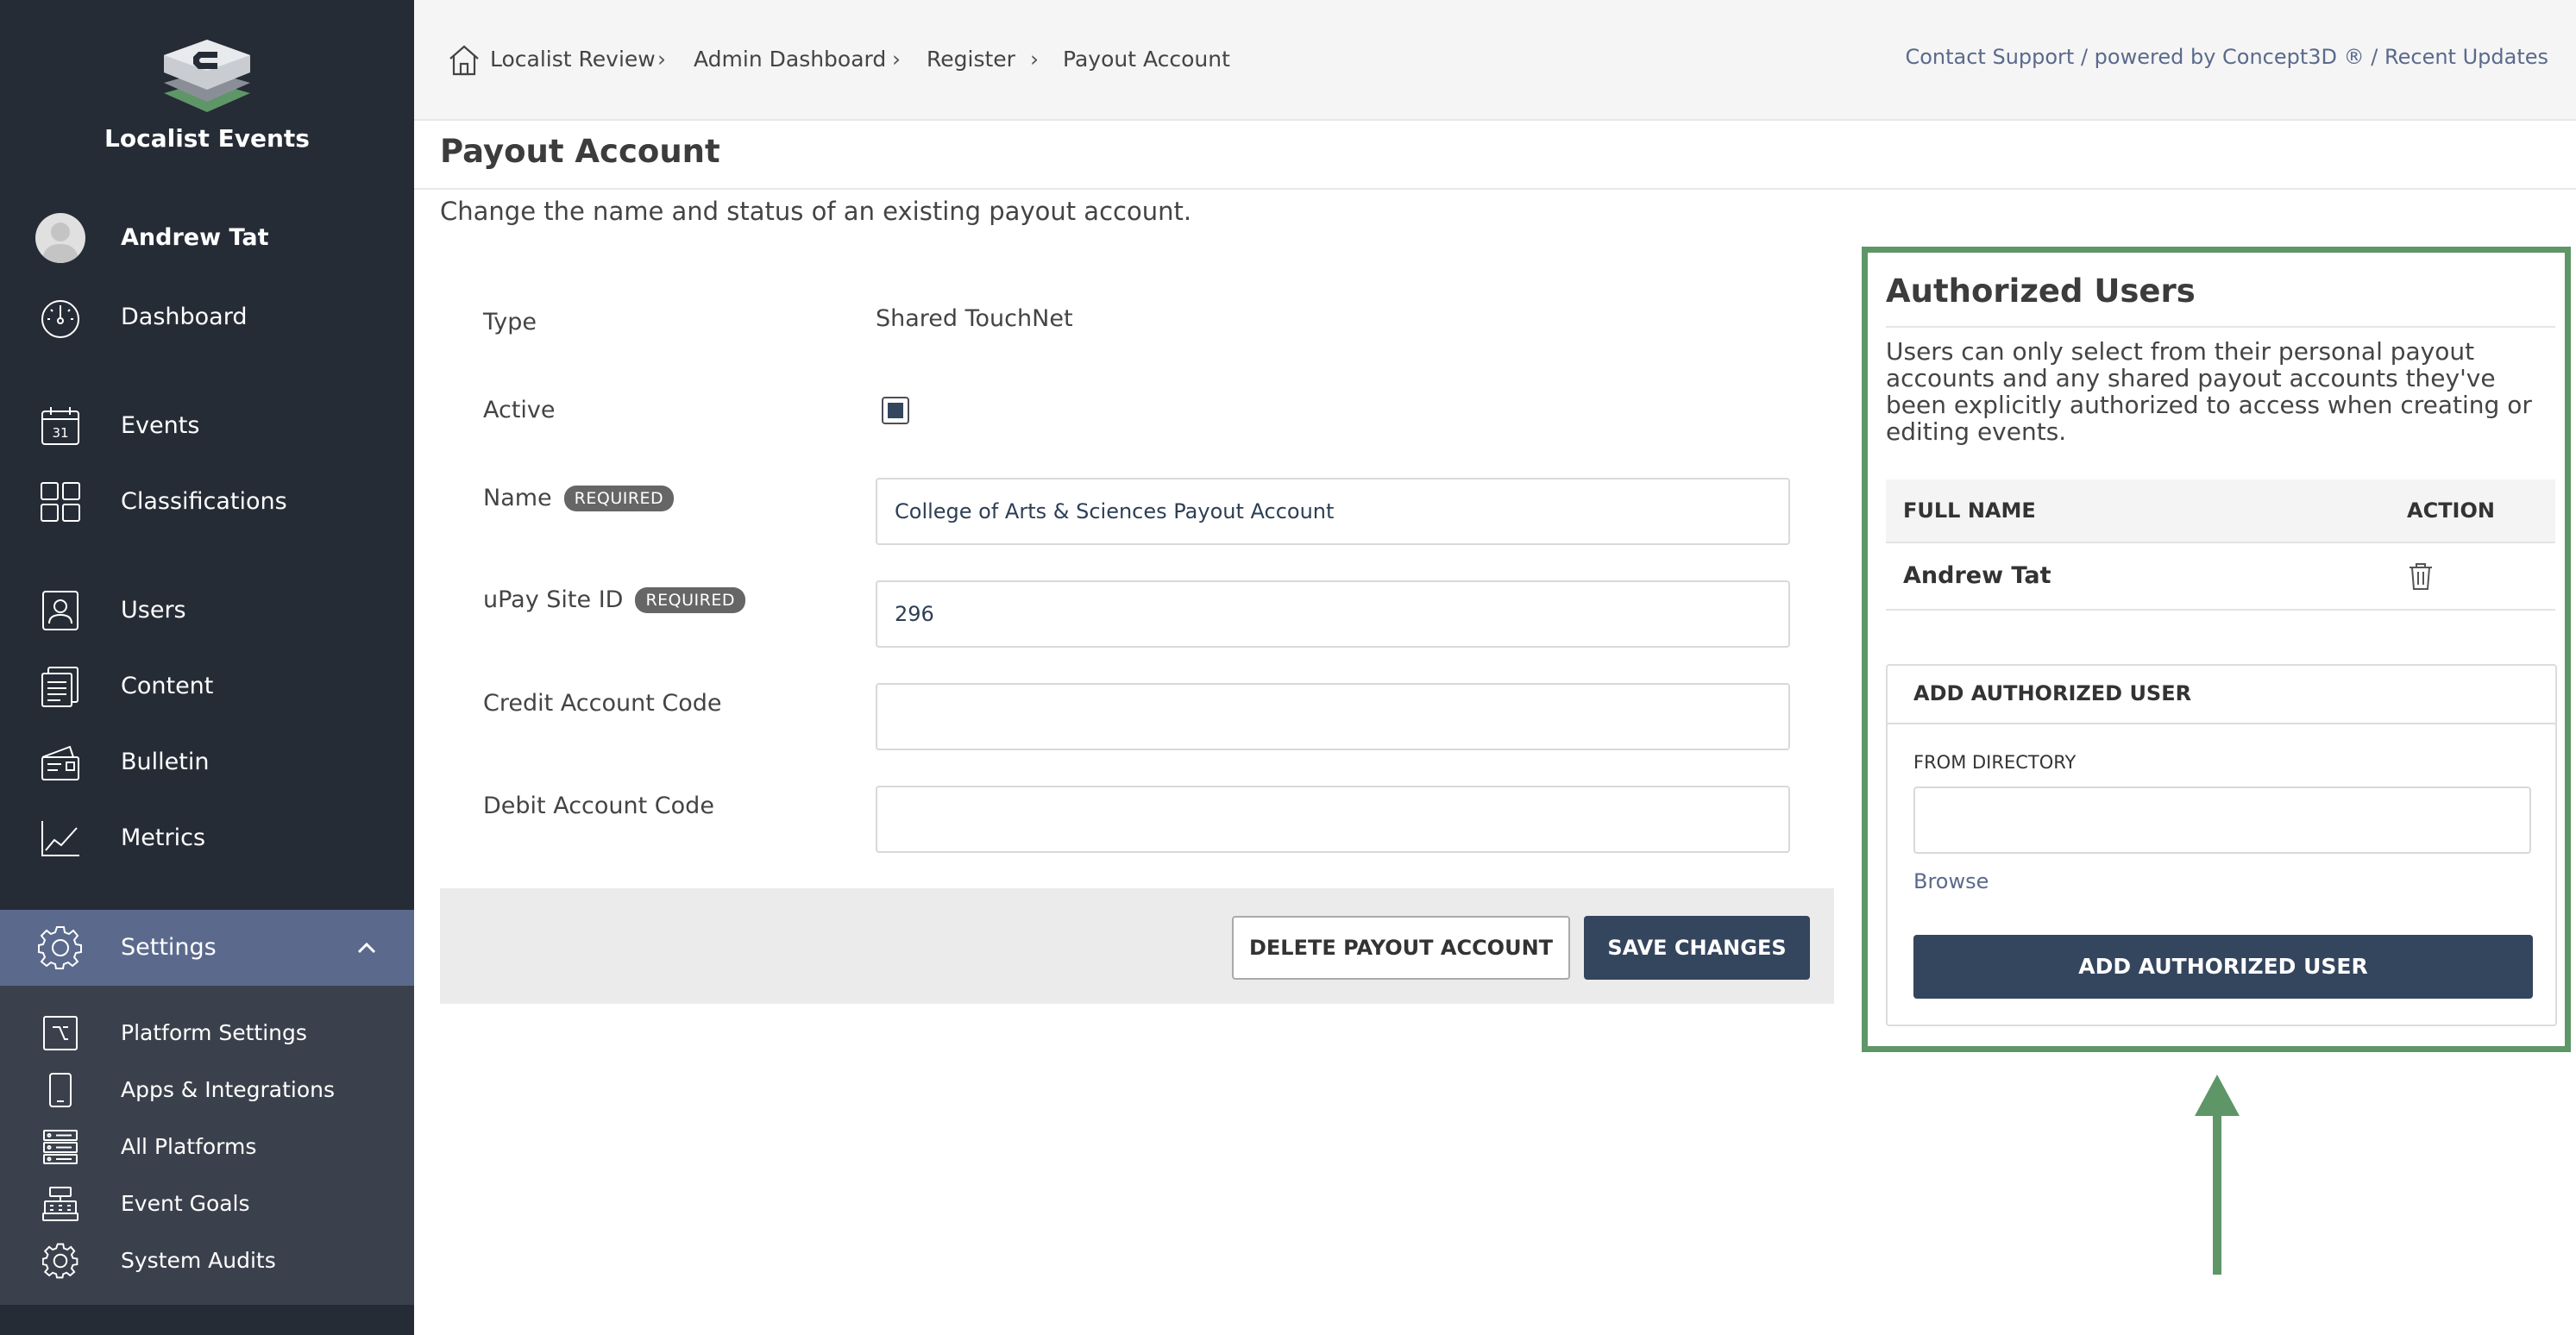  What do you see at coordinates (367, 949) in the screenshot?
I see `chevron-up-icon` at bounding box center [367, 949].